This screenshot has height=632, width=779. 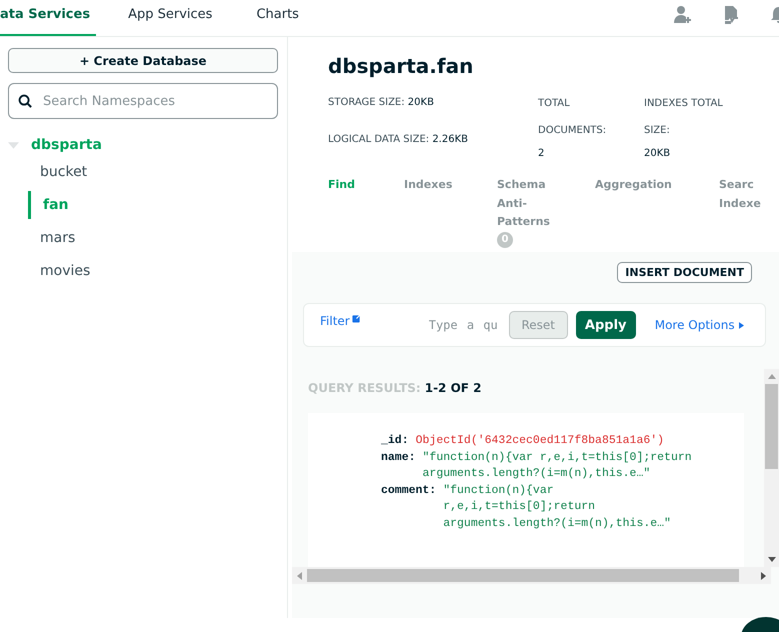 I want to click on collection-tab: Searc Indexe, so click(x=741, y=194).